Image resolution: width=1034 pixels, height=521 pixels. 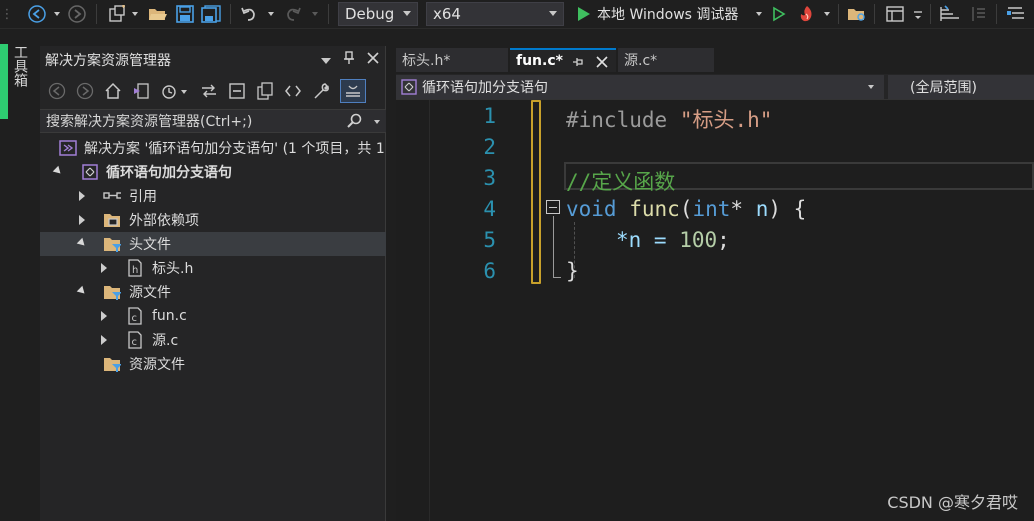 I want to click on member-scope-select: (全局范围), so click(x=961, y=87).